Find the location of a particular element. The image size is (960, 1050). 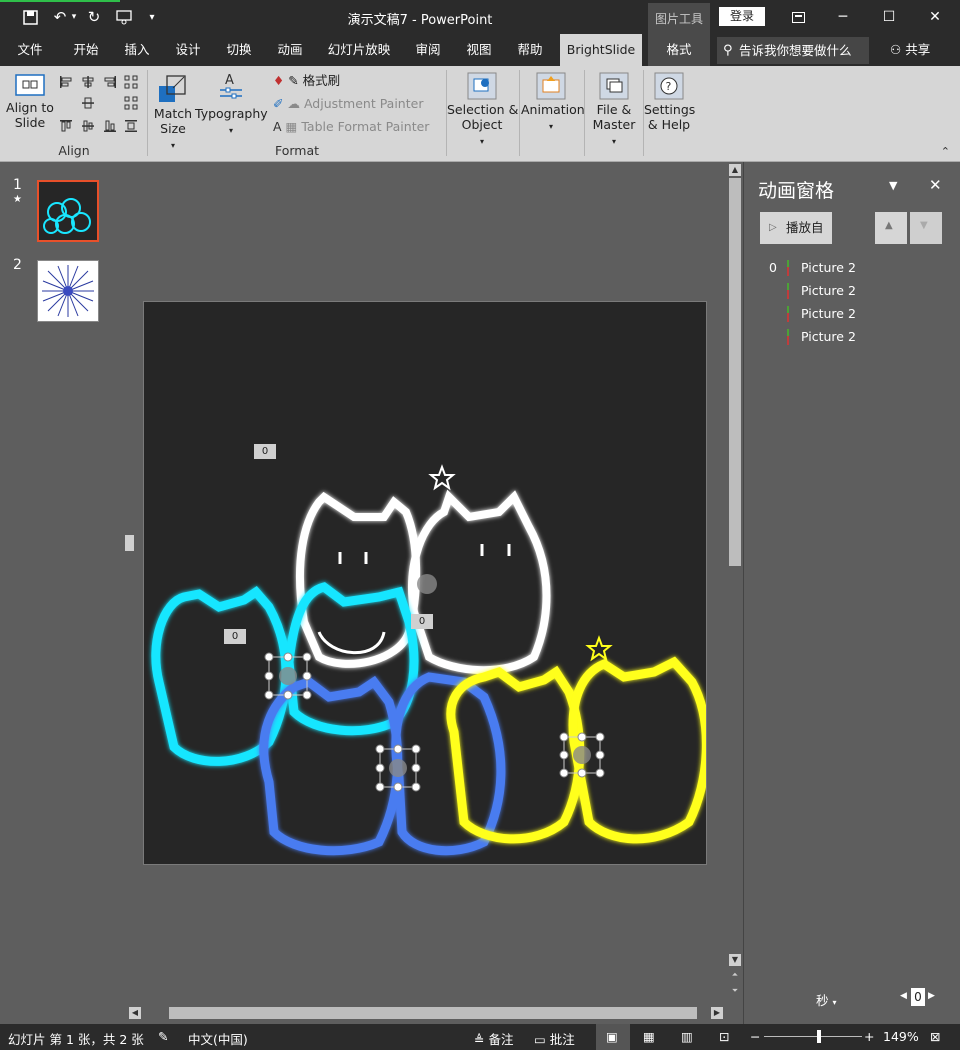

tab-format: 格式 is located at coordinates (679, 50).